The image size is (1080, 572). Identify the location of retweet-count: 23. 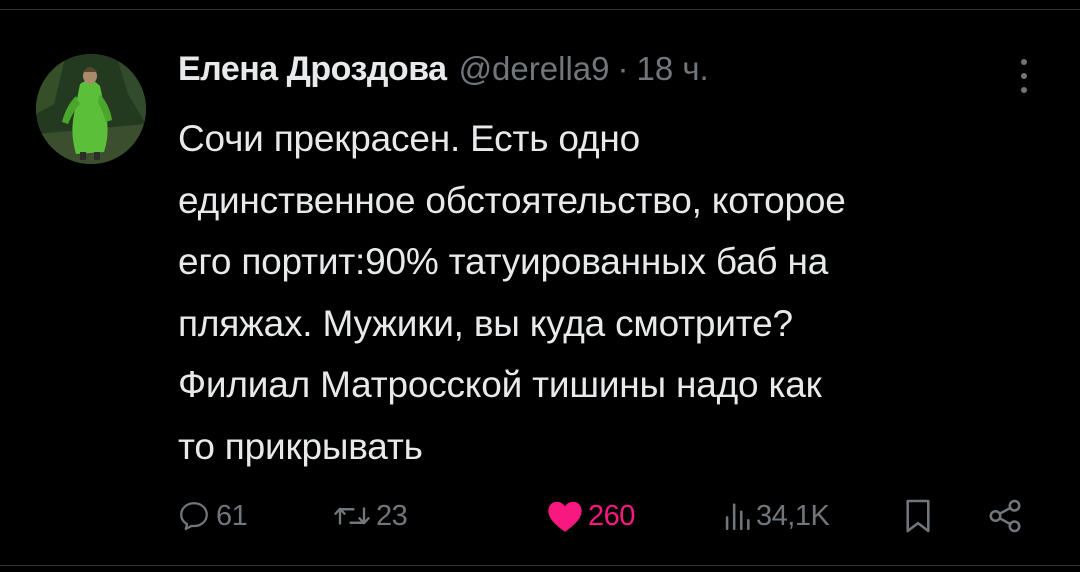
(392, 515).